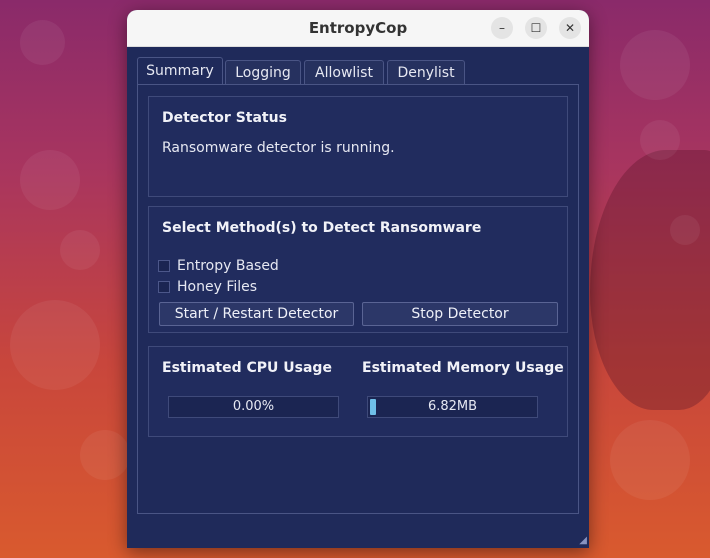 The height and width of the screenshot is (558, 710). I want to click on cpu-usage-value: 0.00%, so click(253, 406).